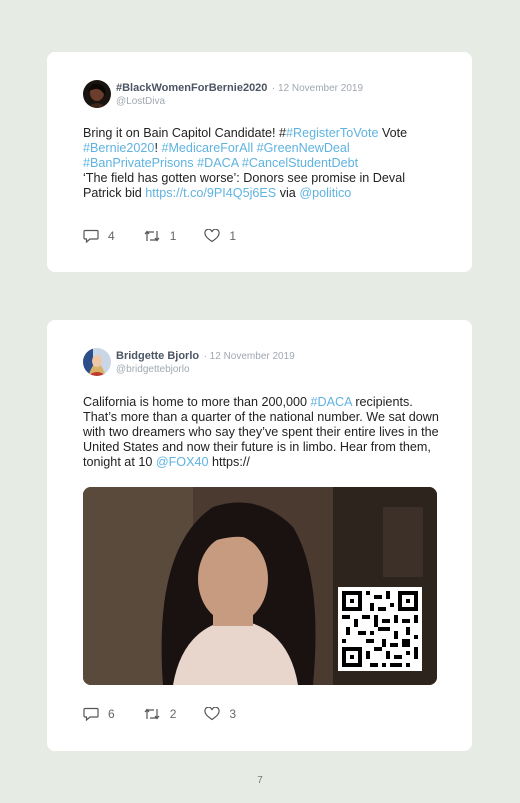 This screenshot has height=803, width=520. Describe the element at coordinates (118, 148) in the screenshot. I see `tweet-link: #Bernie2020` at that location.